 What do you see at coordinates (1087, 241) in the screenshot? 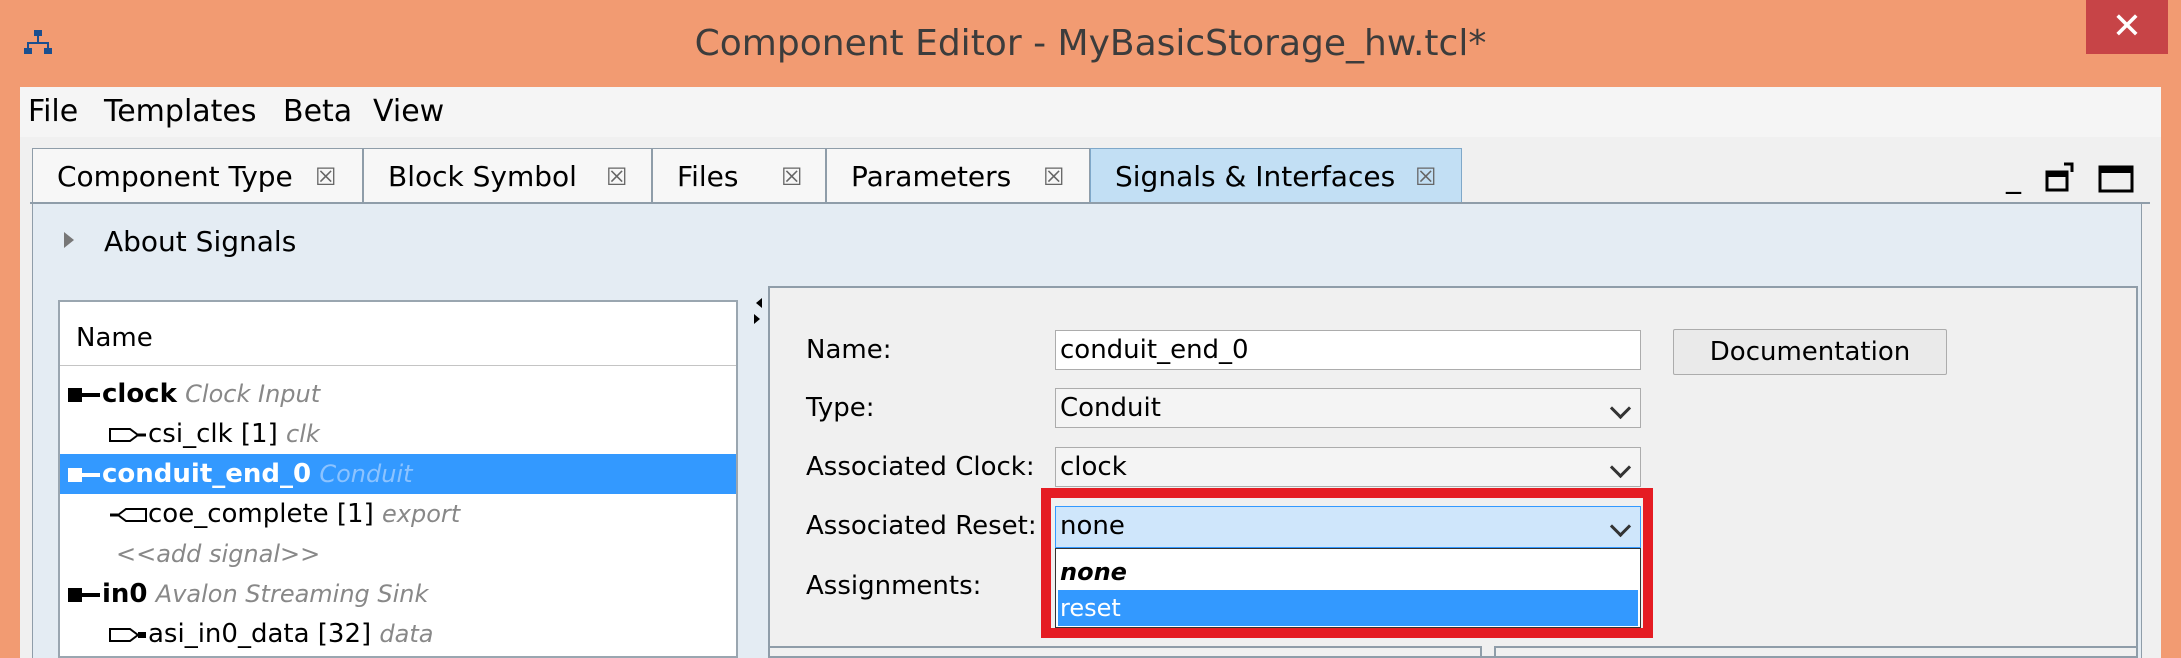
I see `about-signals-section` at bounding box center [1087, 241].